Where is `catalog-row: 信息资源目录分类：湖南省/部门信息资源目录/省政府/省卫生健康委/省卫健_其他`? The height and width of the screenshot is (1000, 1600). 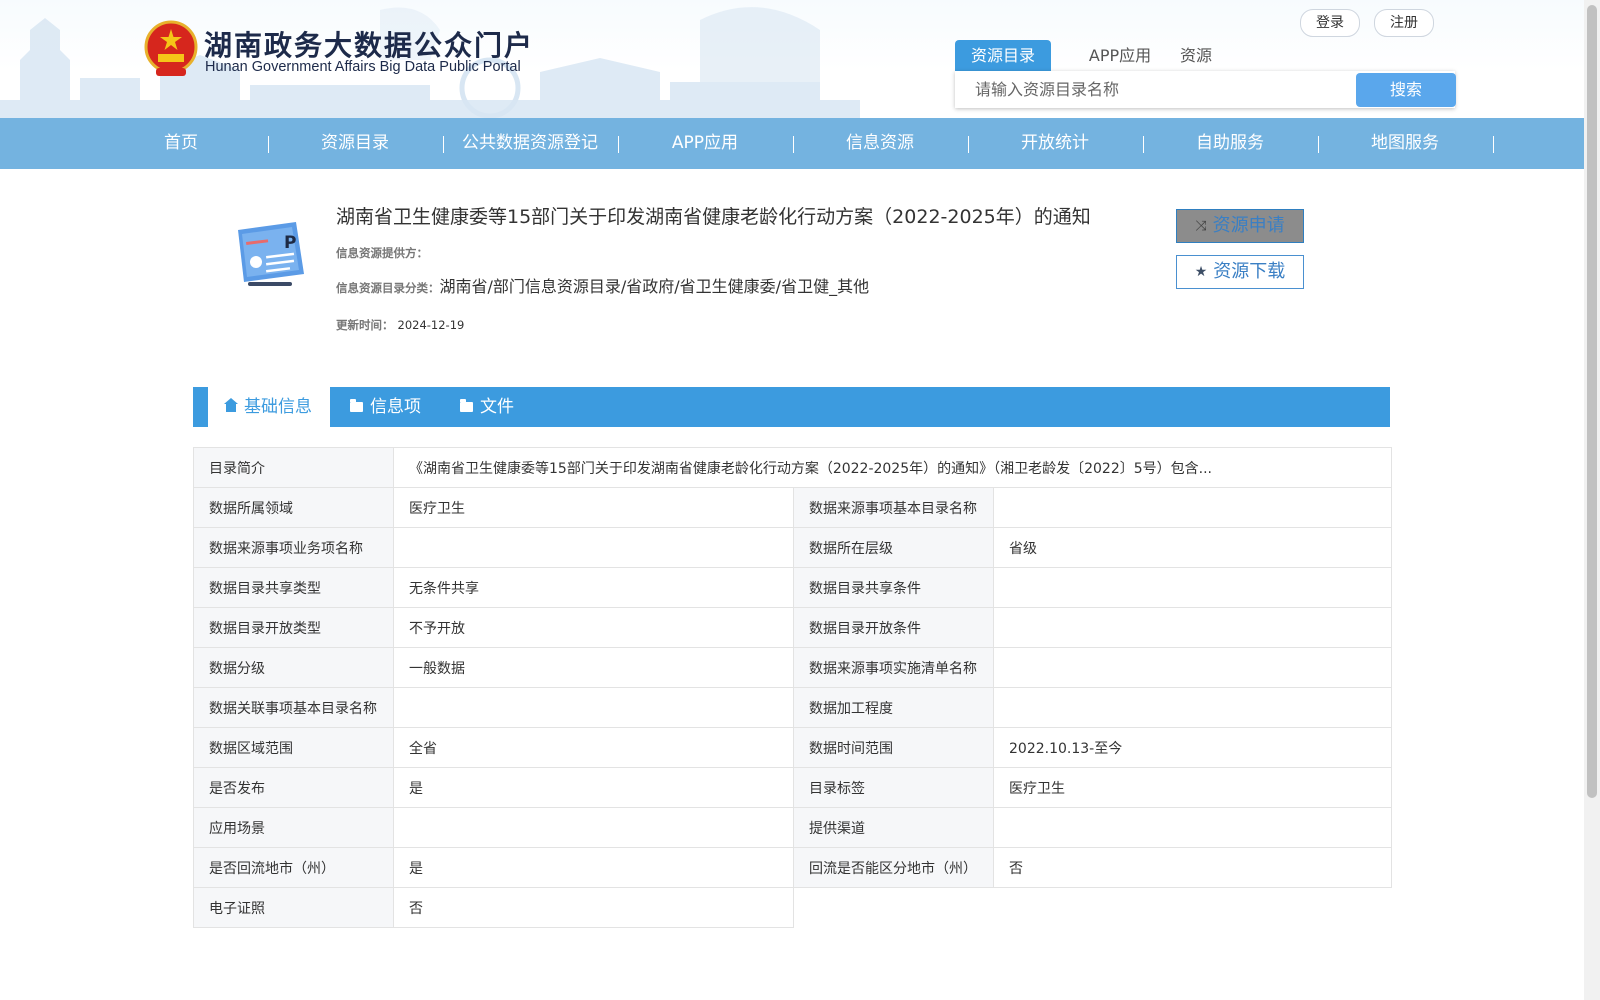 catalog-row: 信息资源目录分类：湖南省/部门信息资源目录/省政府/省卫生健康委/省卫健_其他 is located at coordinates (602, 285).